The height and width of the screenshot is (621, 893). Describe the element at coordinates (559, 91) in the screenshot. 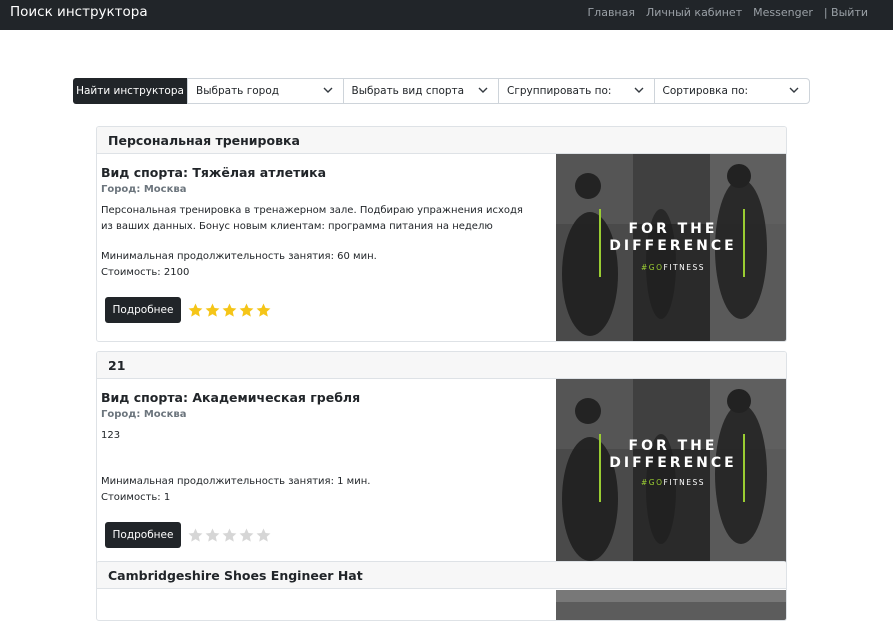

I see `group-select-label: Сгруппировать по:` at that location.